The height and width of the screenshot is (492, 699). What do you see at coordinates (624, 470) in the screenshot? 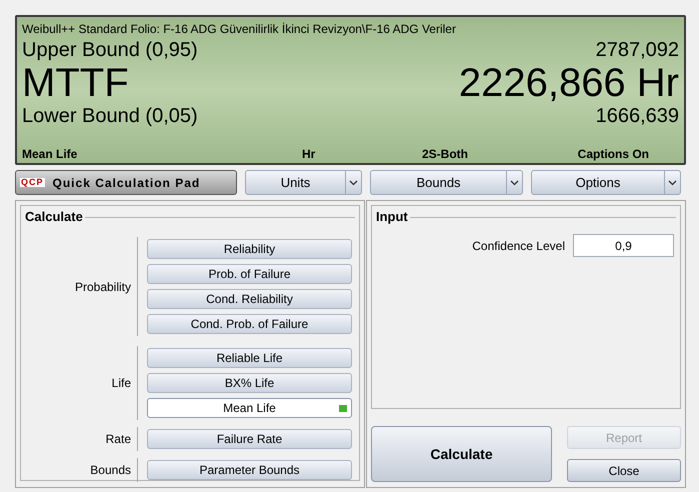
I see `action-button: Close` at bounding box center [624, 470].